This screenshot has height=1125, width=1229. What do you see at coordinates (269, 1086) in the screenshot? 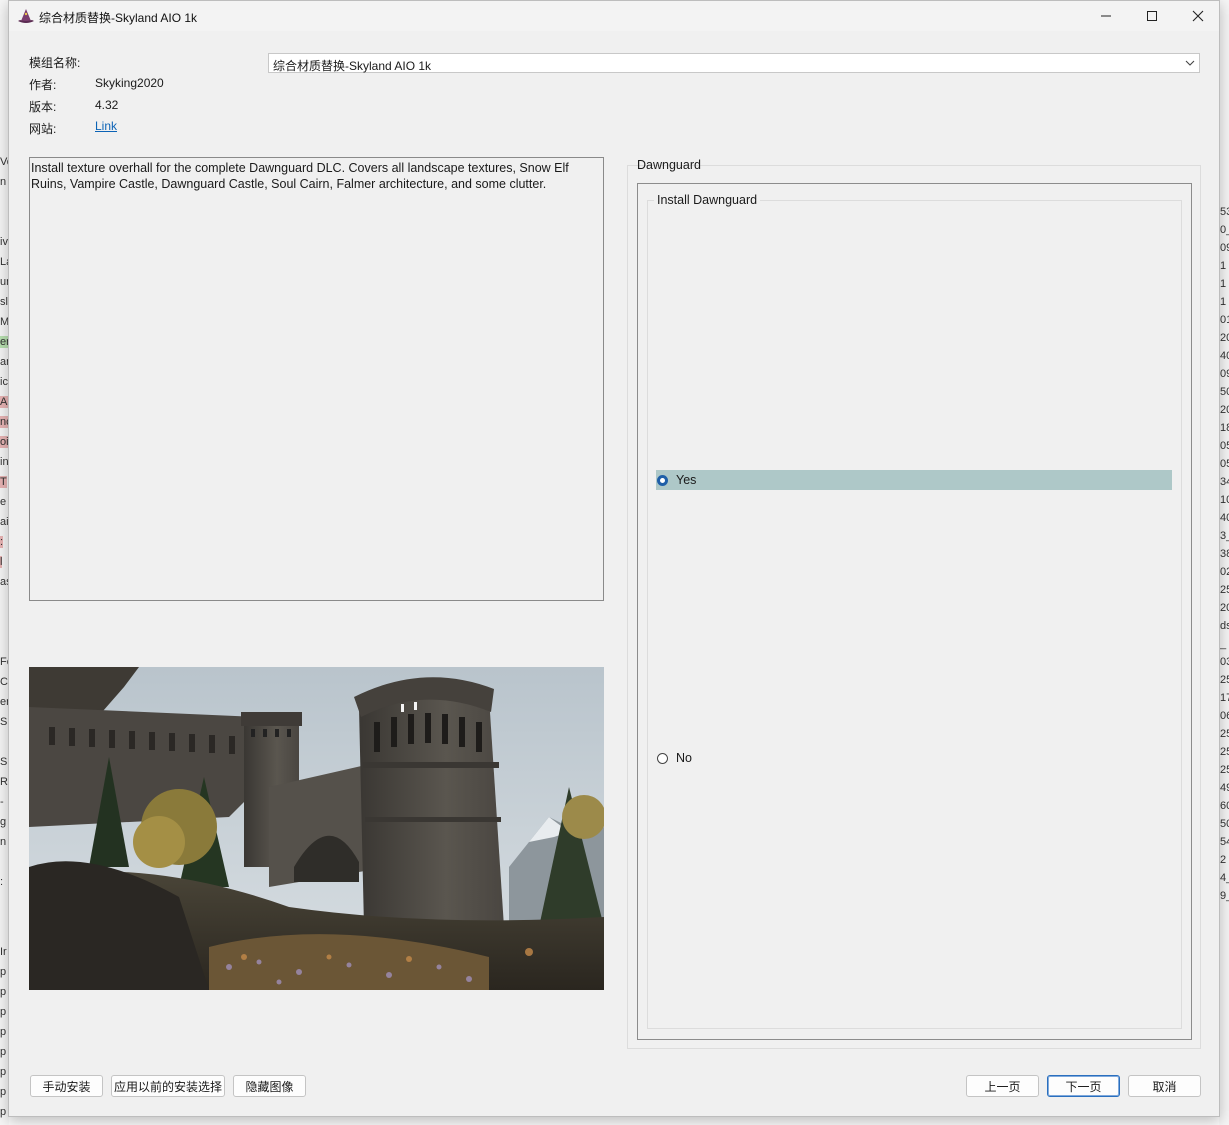
I see `hide-image-button: 隐藏图像` at bounding box center [269, 1086].